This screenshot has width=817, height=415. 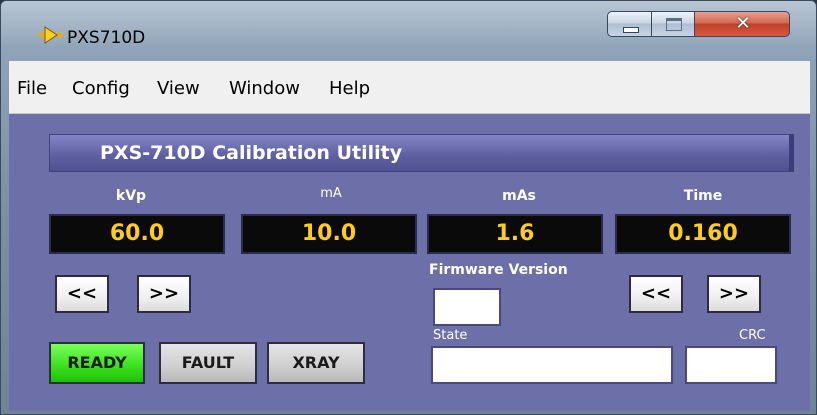 What do you see at coordinates (106, 38) in the screenshot?
I see `window-title: PXS710D` at bounding box center [106, 38].